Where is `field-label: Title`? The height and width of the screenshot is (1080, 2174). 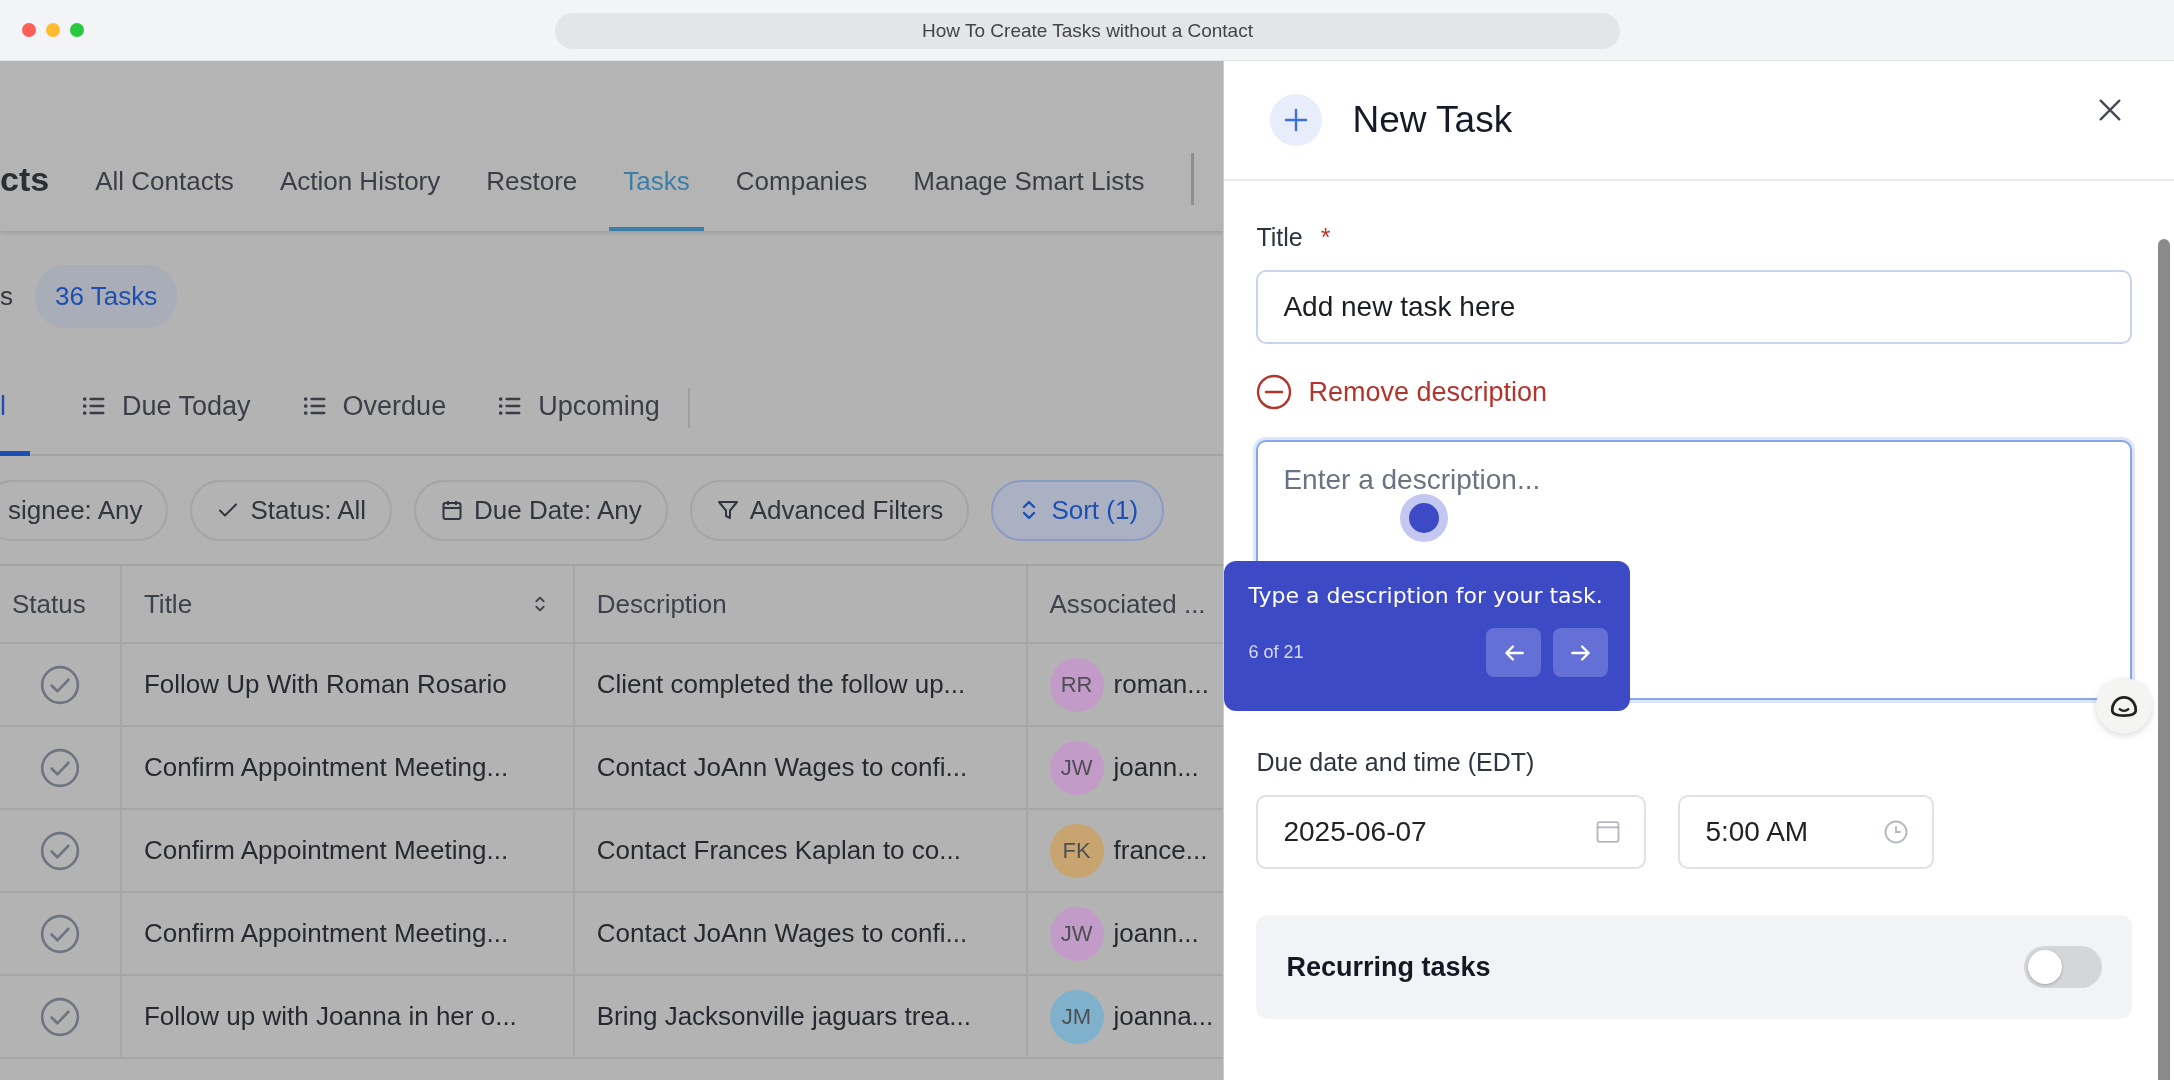
field-label: Title is located at coordinates (1279, 237).